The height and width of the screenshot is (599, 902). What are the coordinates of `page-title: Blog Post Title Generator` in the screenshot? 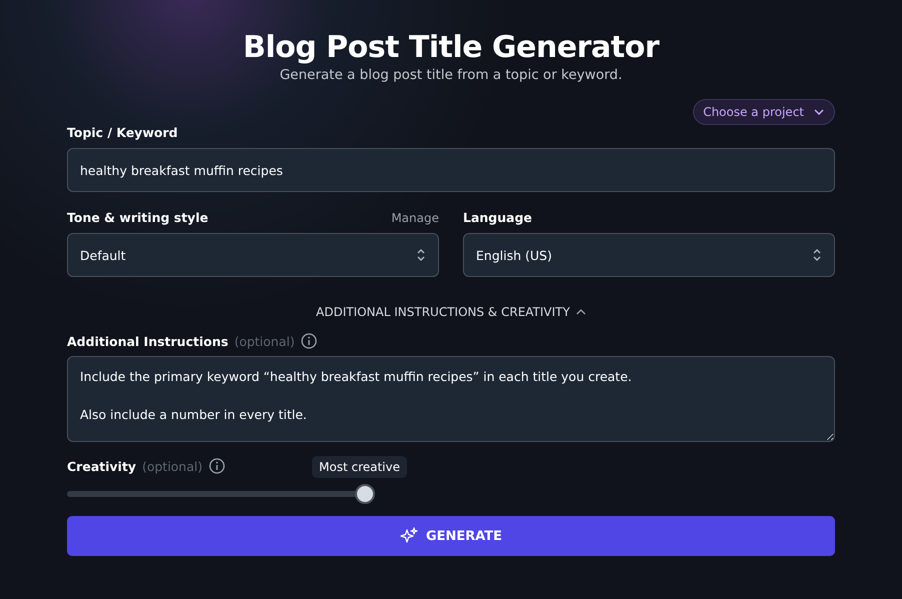 It's located at (451, 47).